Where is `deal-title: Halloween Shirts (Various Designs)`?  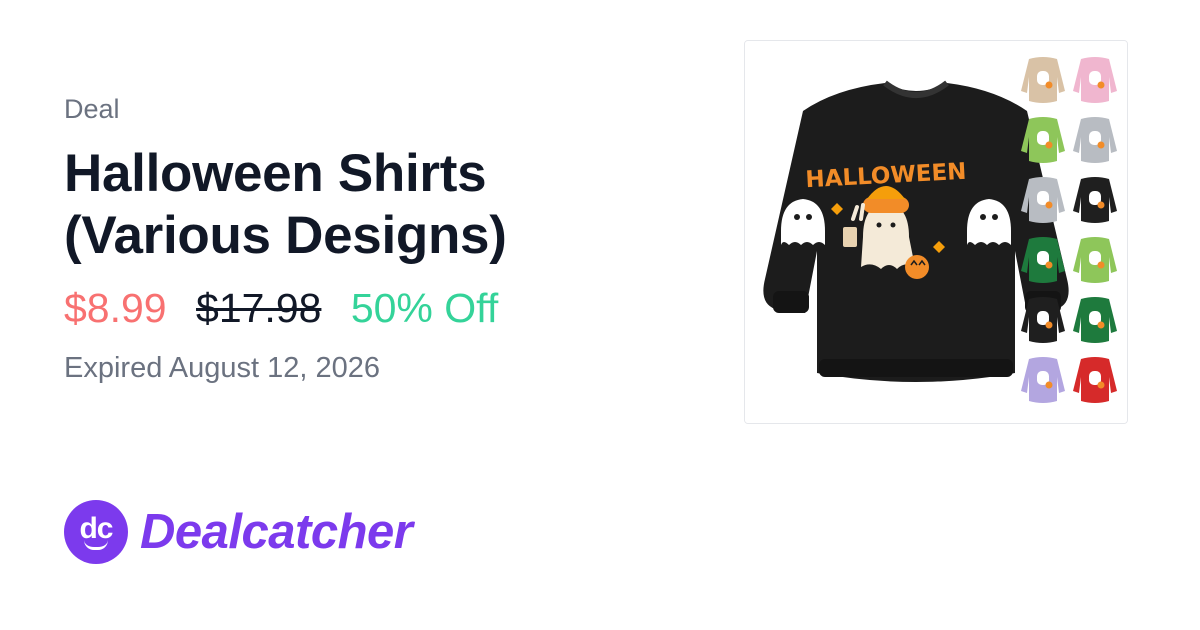
deal-title: Halloween Shirts (Various Designs) is located at coordinates (374, 205).